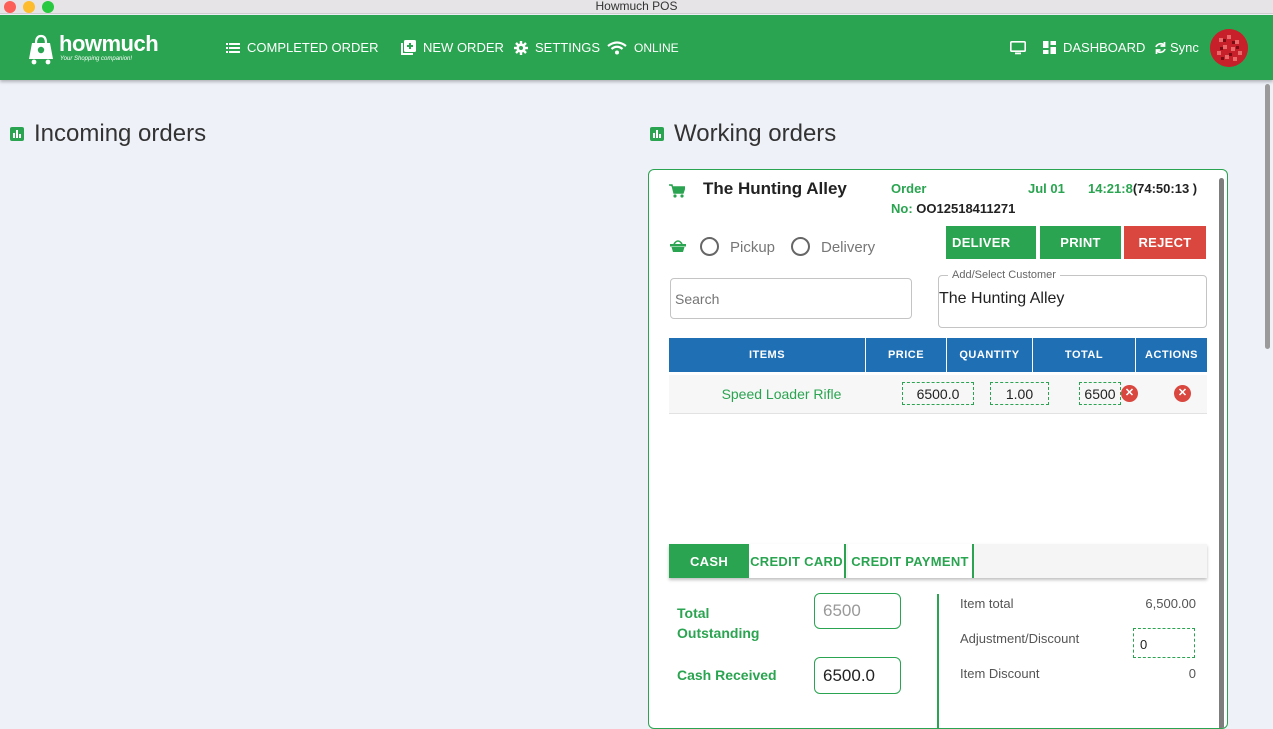 This screenshot has width=1273, height=729. What do you see at coordinates (906, 355) in the screenshot?
I see `th-price: PRICE` at bounding box center [906, 355].